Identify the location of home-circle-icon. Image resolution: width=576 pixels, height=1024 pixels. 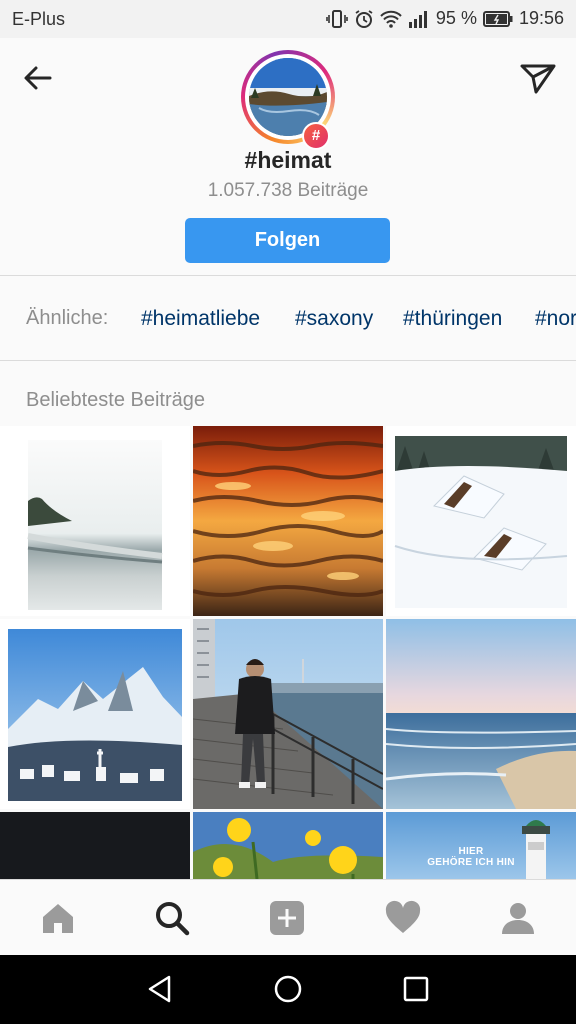
(288, 989).